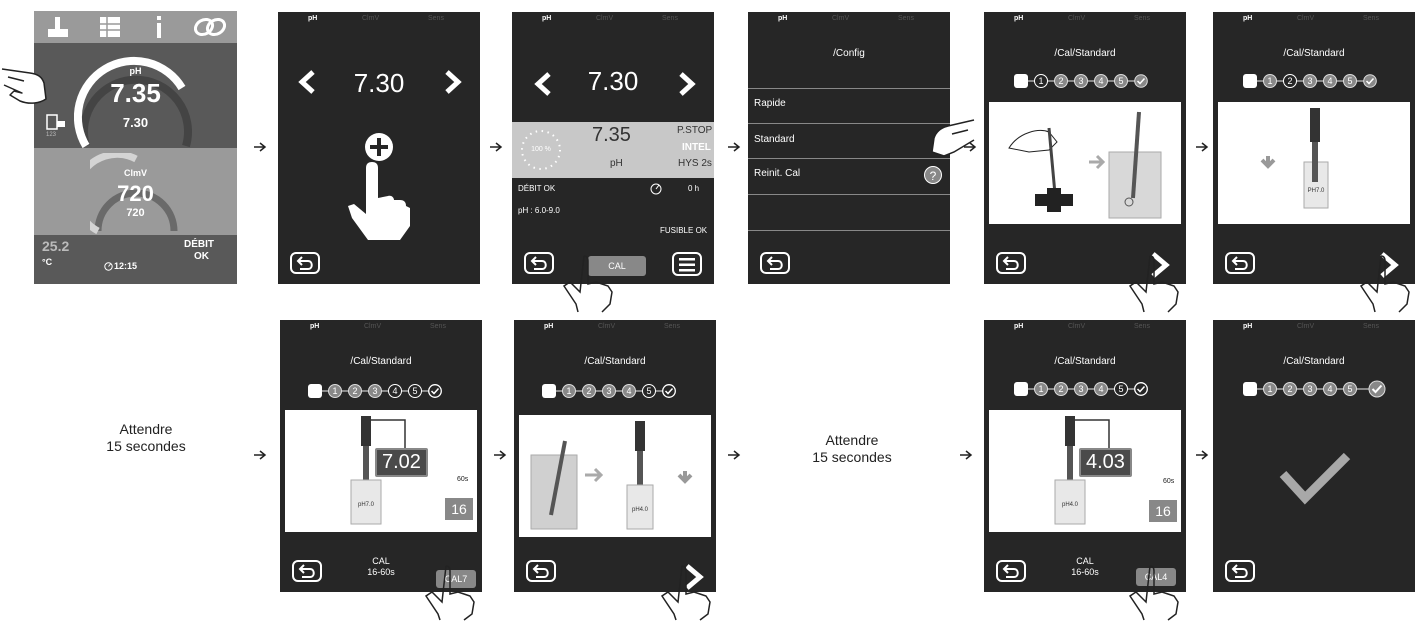  What do you see at coordinates (1315, 478) in the screenshot?
I see `success-check-icon` at bounding box center [1315, 478].